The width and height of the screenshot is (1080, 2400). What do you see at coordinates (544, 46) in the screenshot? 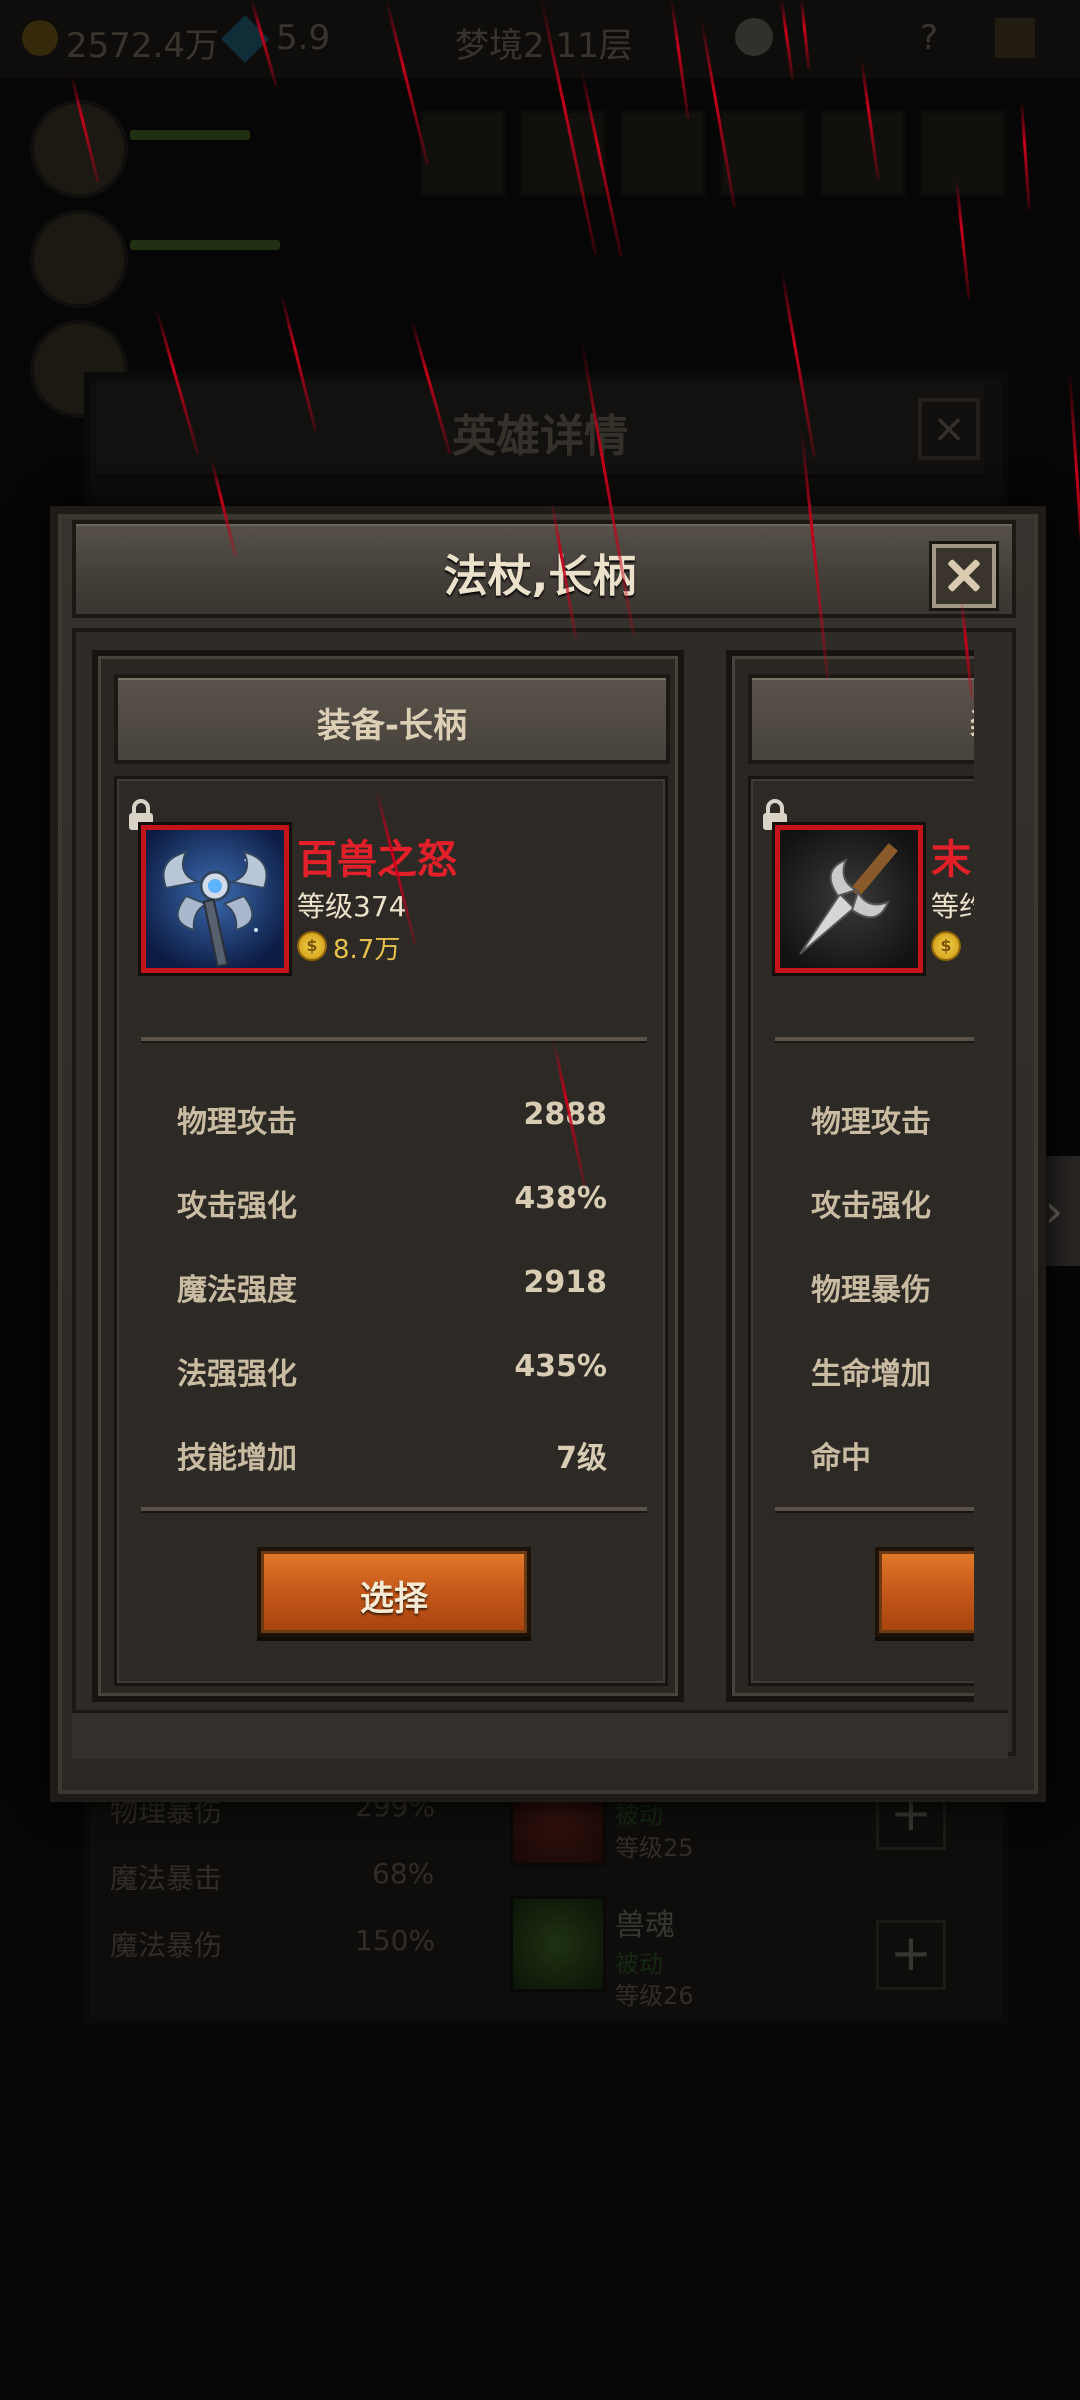
I see `stage-label: 梦境2 11层` at bounding box center [544, 46].